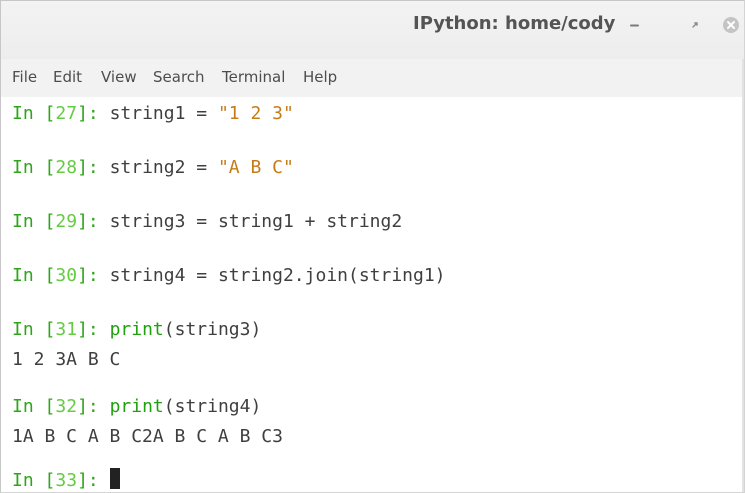 This screenshot has width=745, height=493. Describe the element at coordinates (66, 275) in the screenshot. I see `prompt-number: 30` at that location.